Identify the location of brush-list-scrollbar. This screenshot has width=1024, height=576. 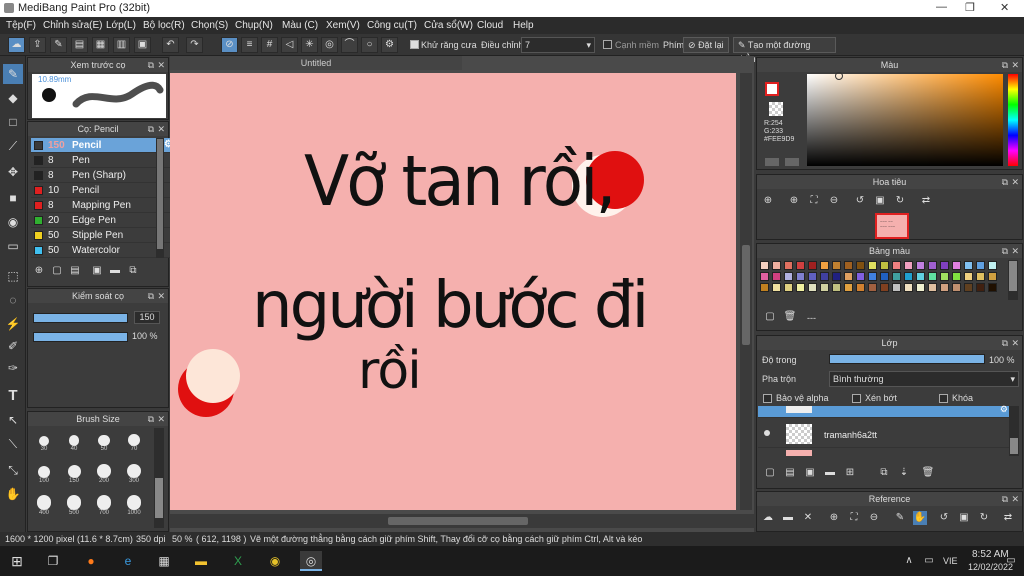
(160, 198).